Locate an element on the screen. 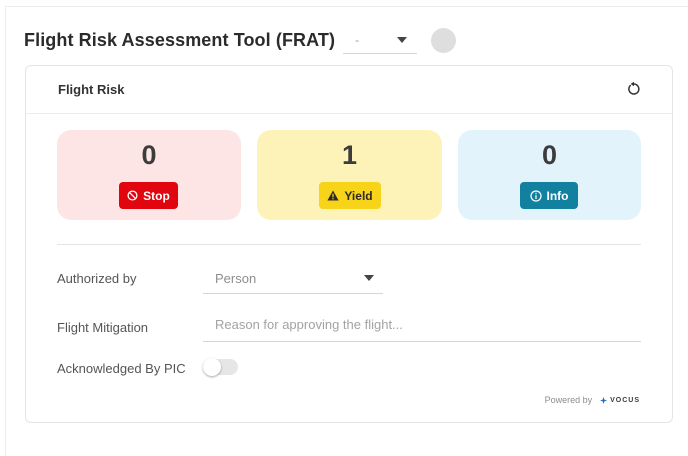 This screenshot has height=456, width=688. yield-label: Yield is located at coordinates (358, 195).